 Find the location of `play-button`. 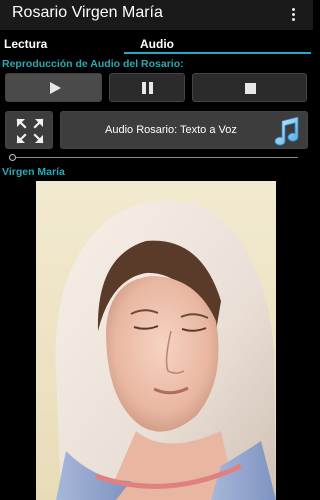

play-button is located at coordinates (53, 87).